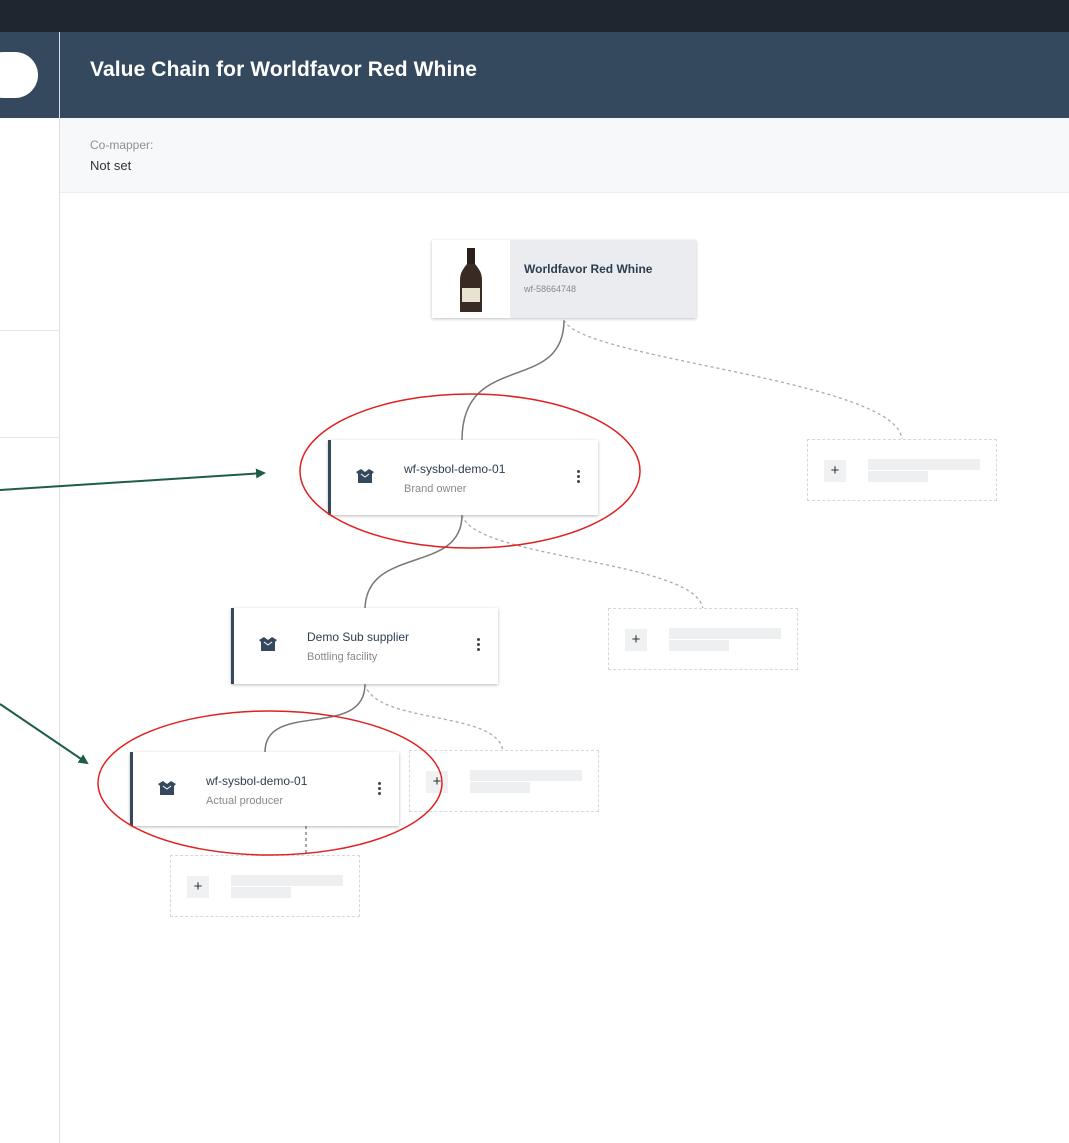 The width and height of the screenshot is (1069, 1143). What do you see at coordinates (463, 477) in the screenshot?
I see `supplier-node-brand-owner: wf-sysbol-demo-01 Brand owner` at bounding box center [463, 477].